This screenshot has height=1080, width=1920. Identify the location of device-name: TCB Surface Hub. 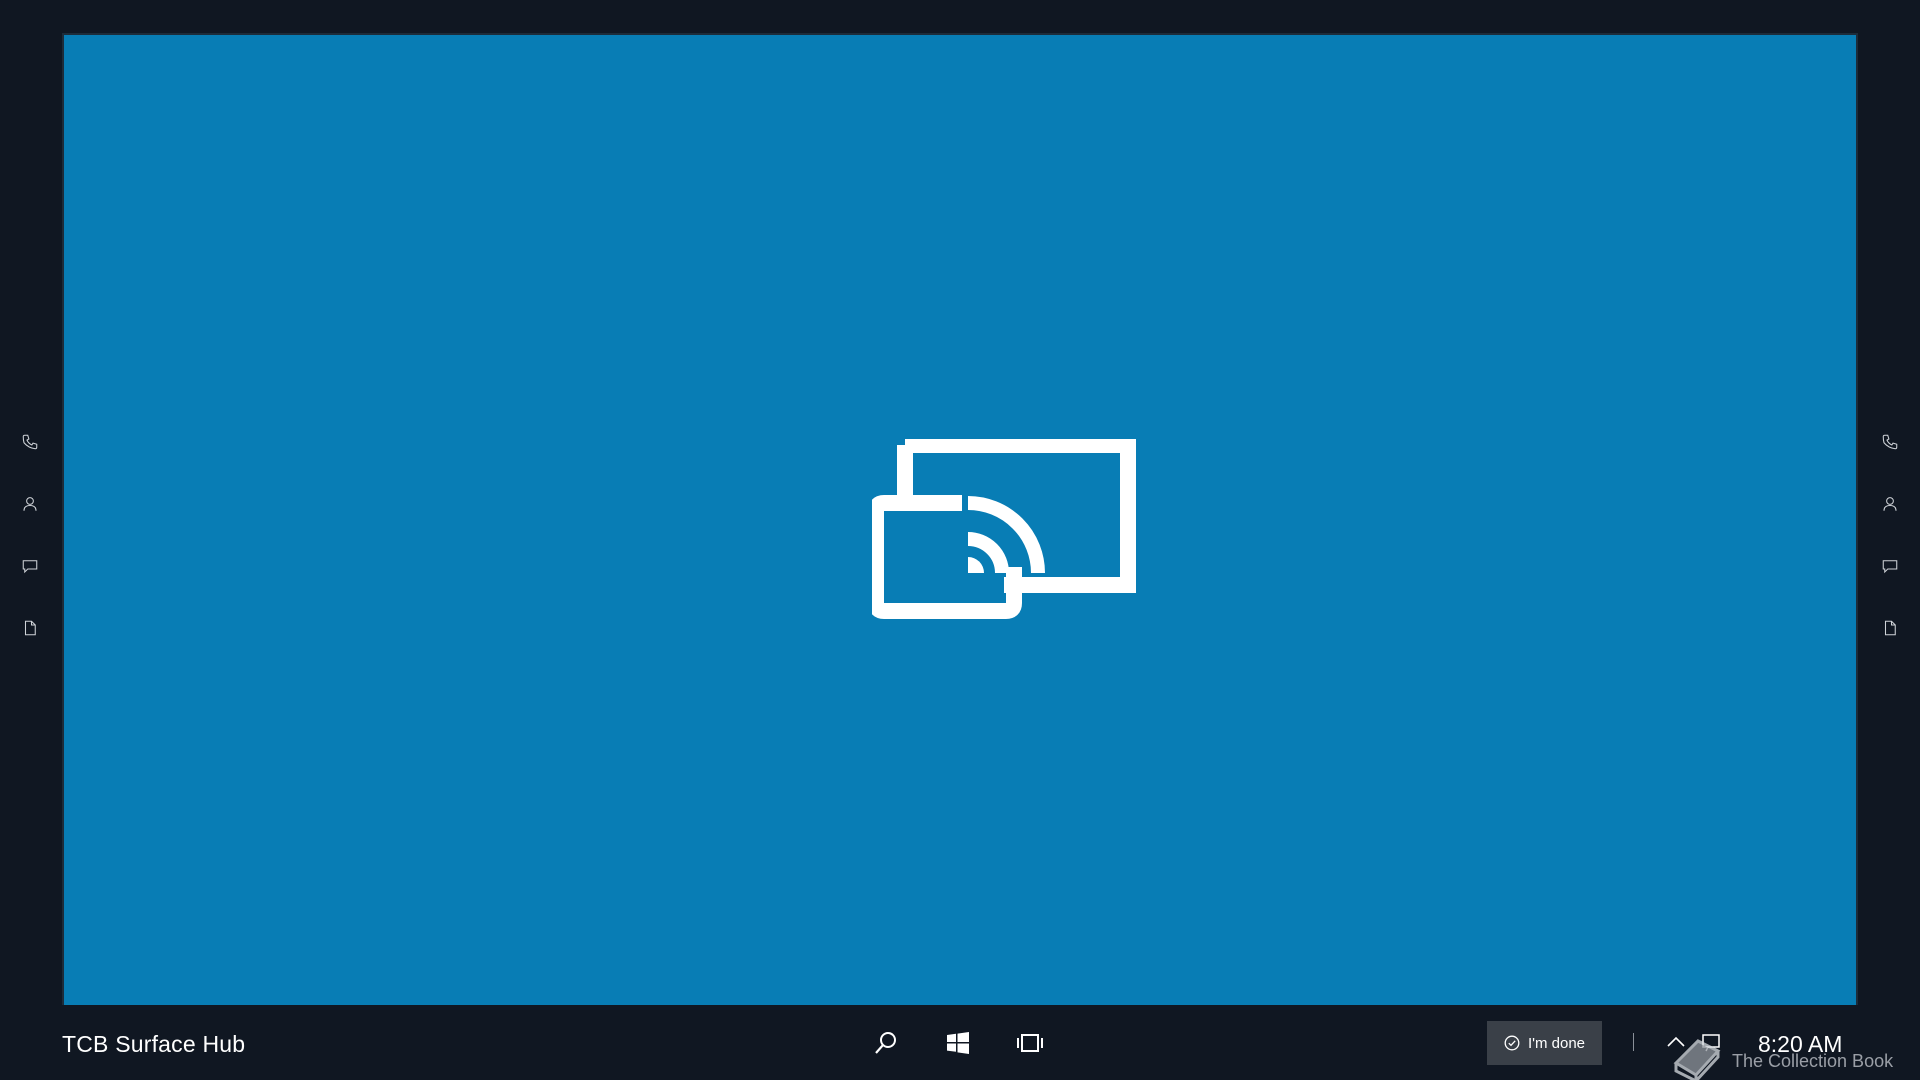
(154, 1044).